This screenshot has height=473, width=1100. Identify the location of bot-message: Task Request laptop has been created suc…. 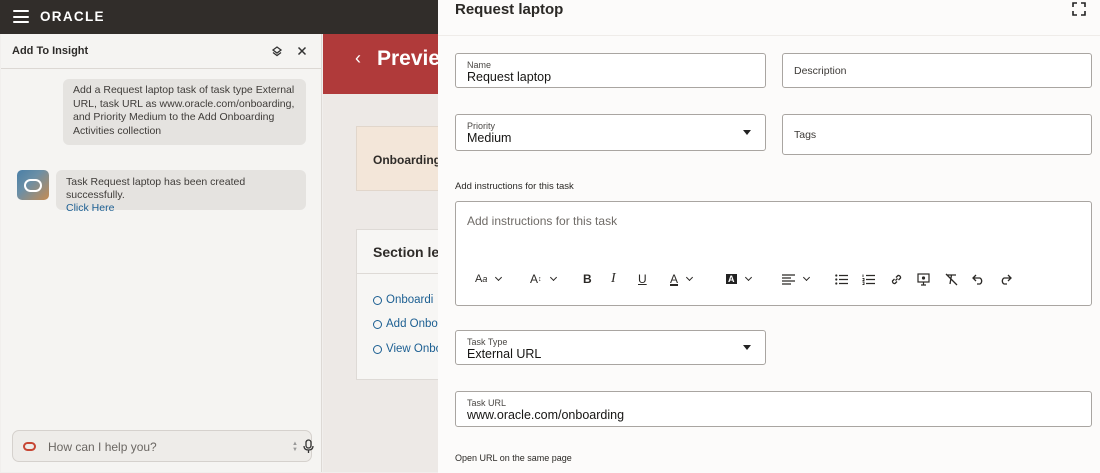
(181, 192).